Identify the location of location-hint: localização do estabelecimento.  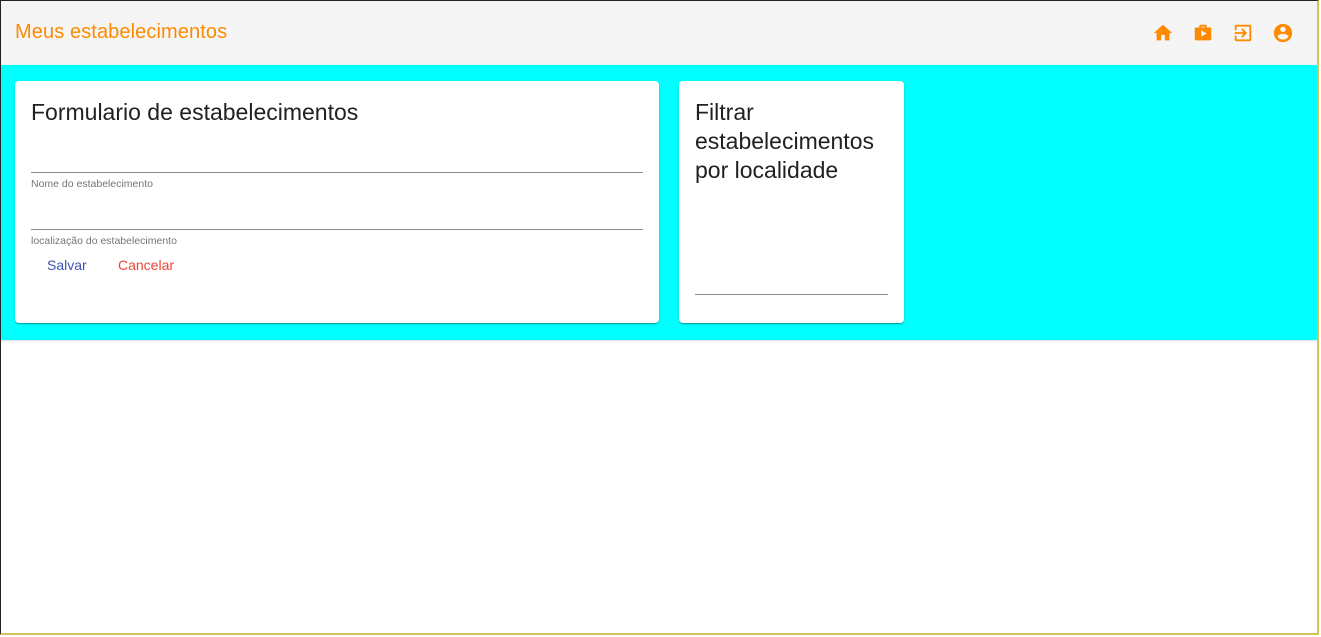
(104, 241).